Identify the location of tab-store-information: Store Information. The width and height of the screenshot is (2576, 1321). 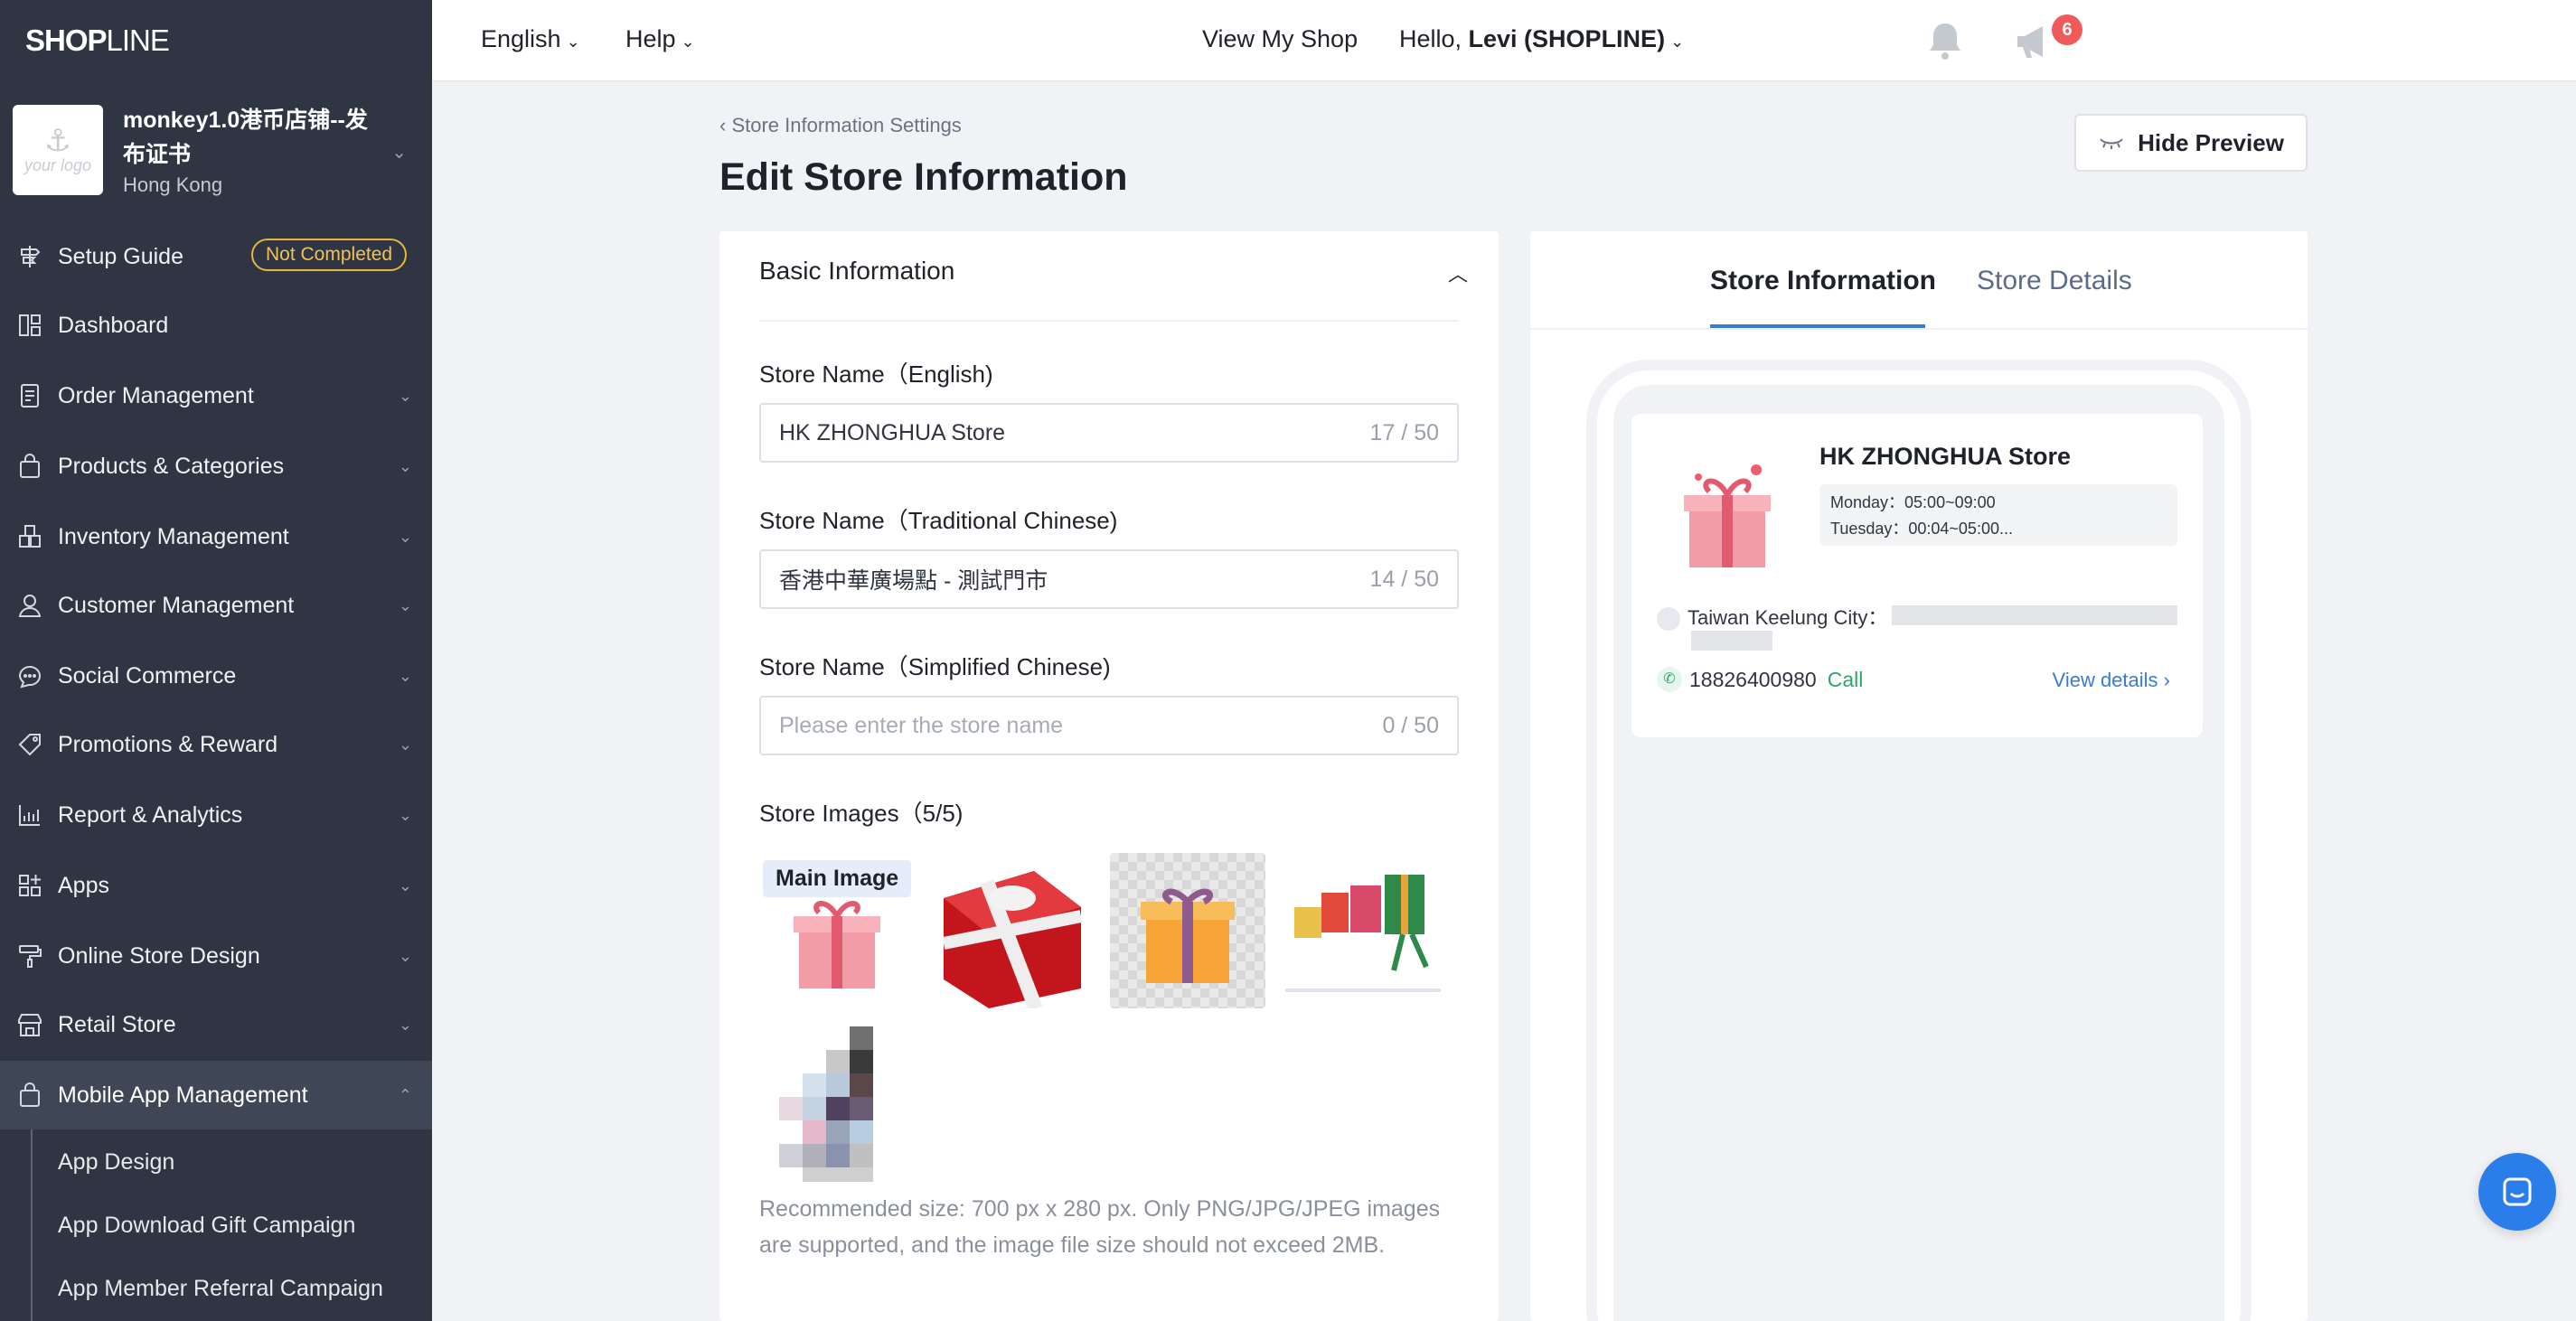
(1823, 281).